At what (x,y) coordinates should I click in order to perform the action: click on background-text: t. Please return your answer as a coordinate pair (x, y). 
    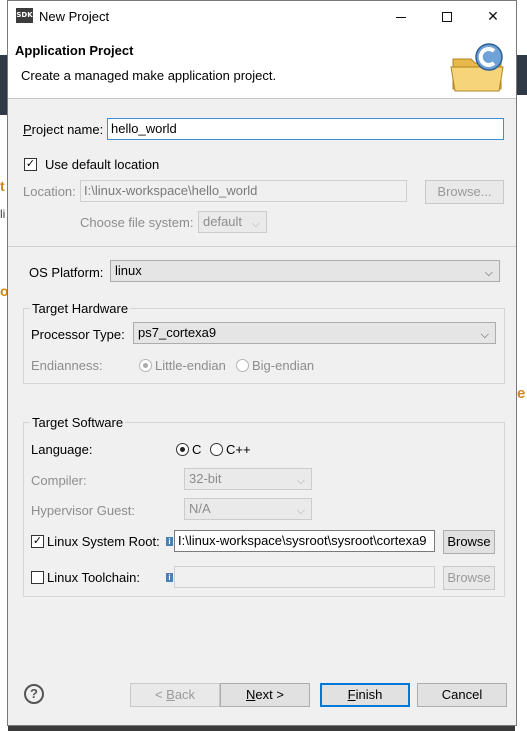
    Looking at the image, I should click on (2, 186).